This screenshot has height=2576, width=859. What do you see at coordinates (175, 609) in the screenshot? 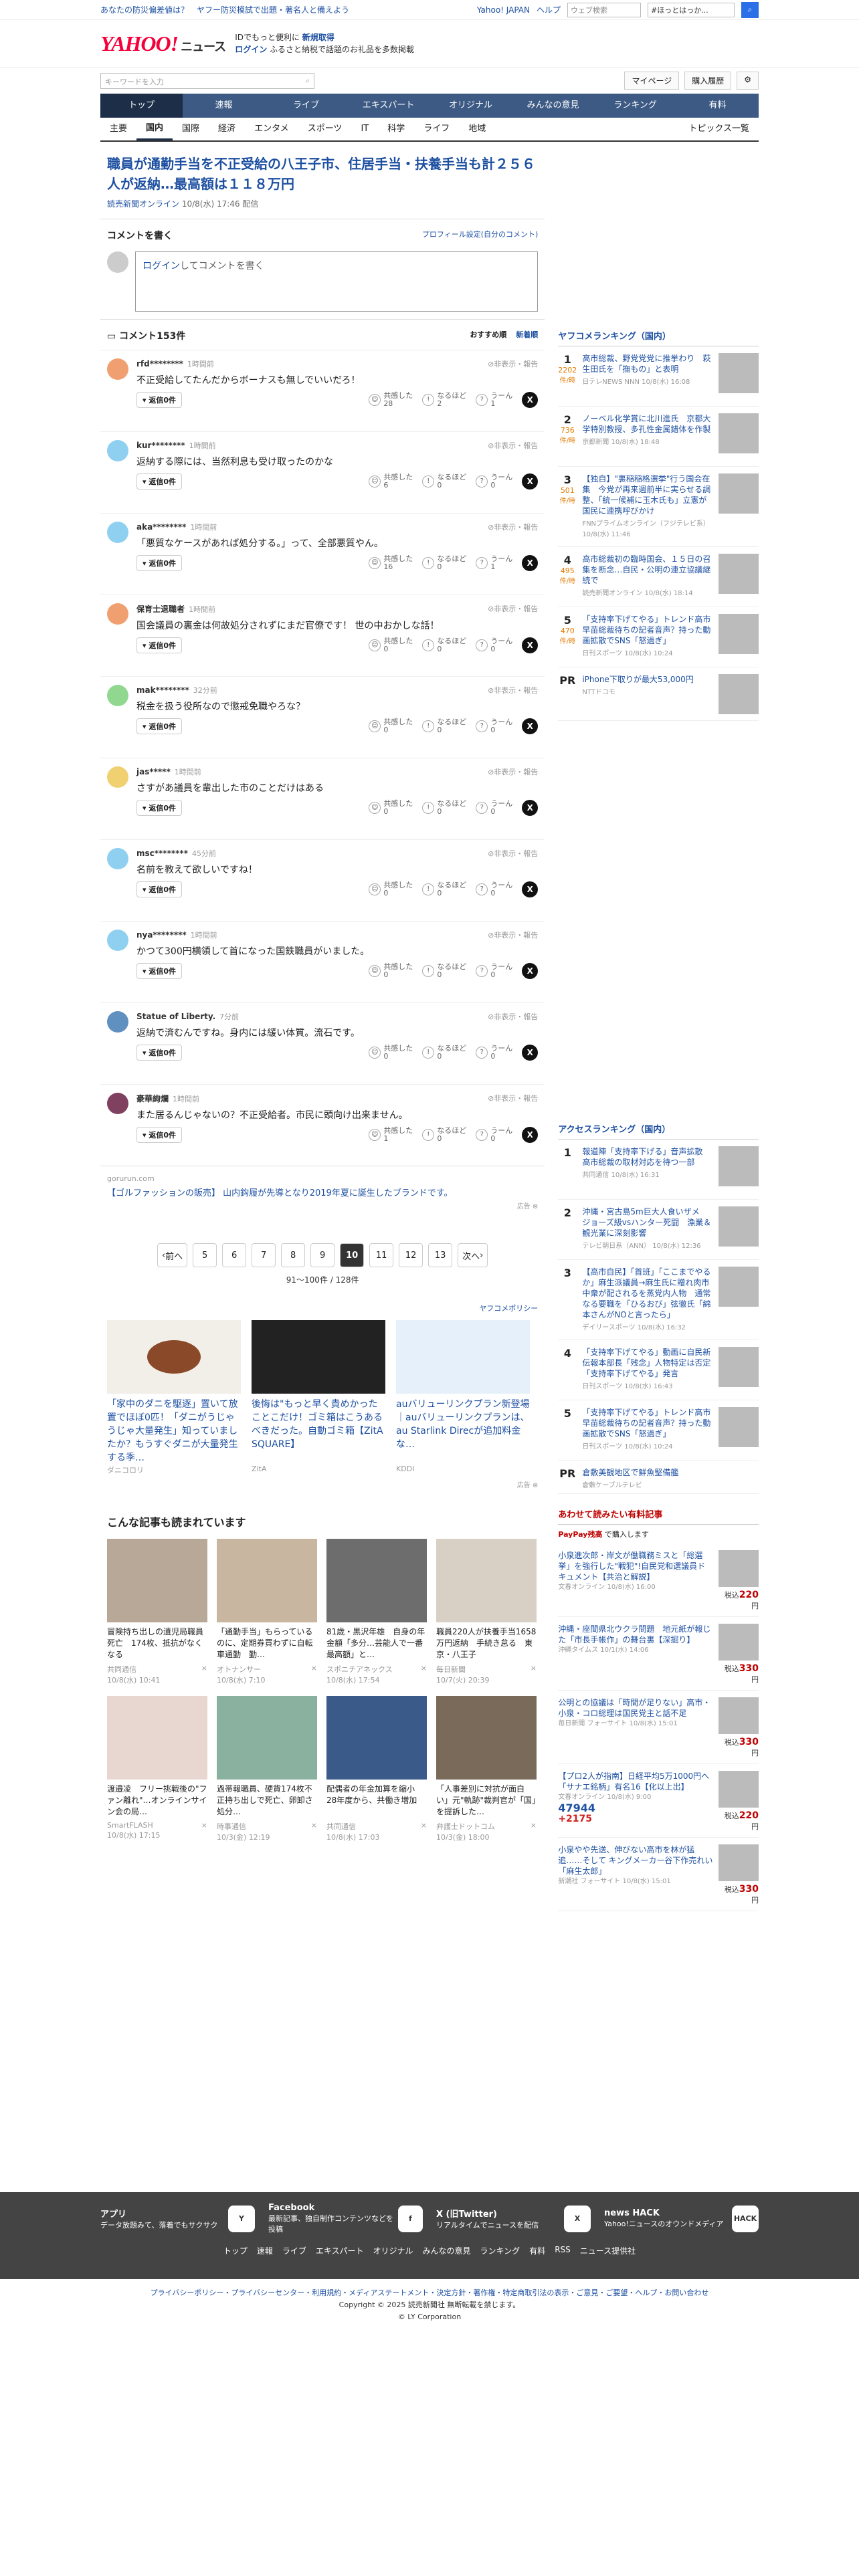
I see `comment-user: 保育士退職者 1時間前` at bounding box center [175, 609].